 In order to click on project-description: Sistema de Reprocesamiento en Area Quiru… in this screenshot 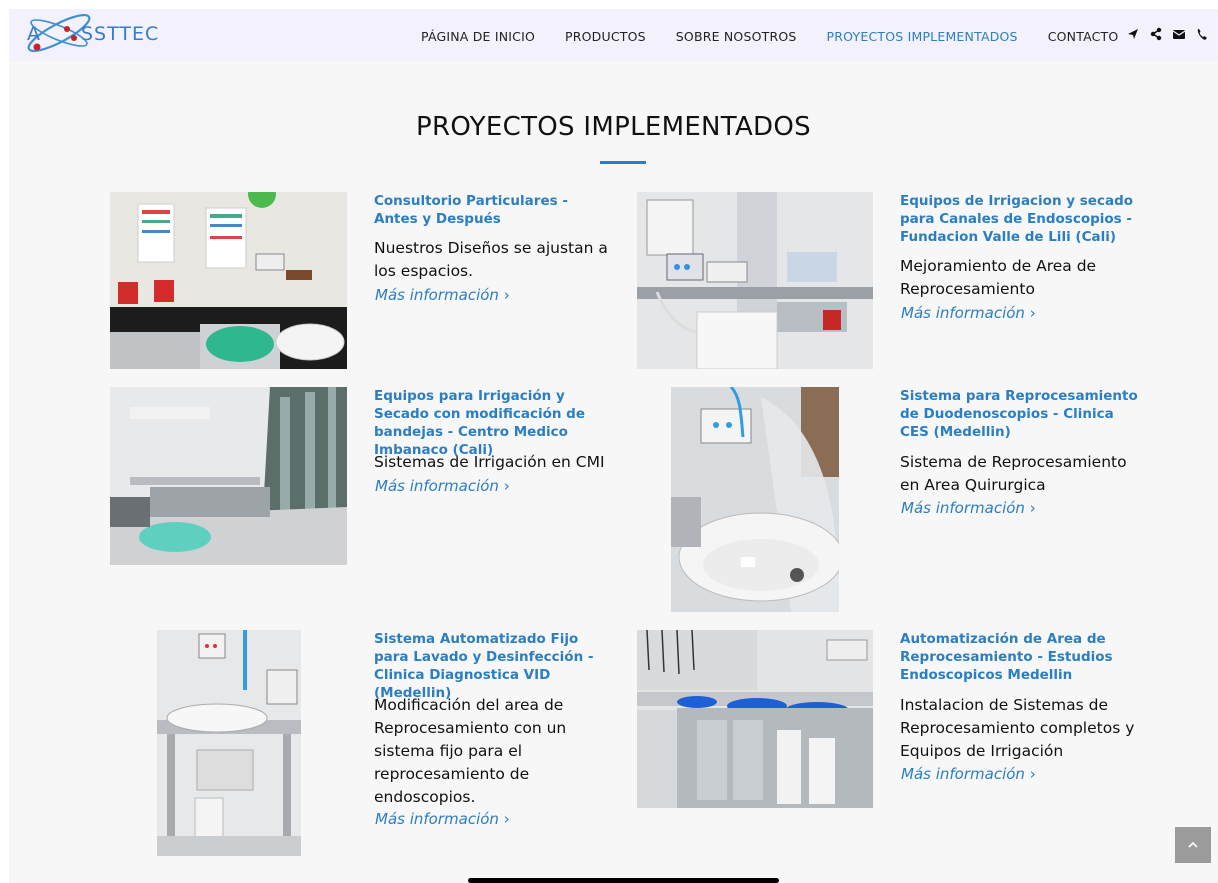, I will do `click(1013, 473)`.